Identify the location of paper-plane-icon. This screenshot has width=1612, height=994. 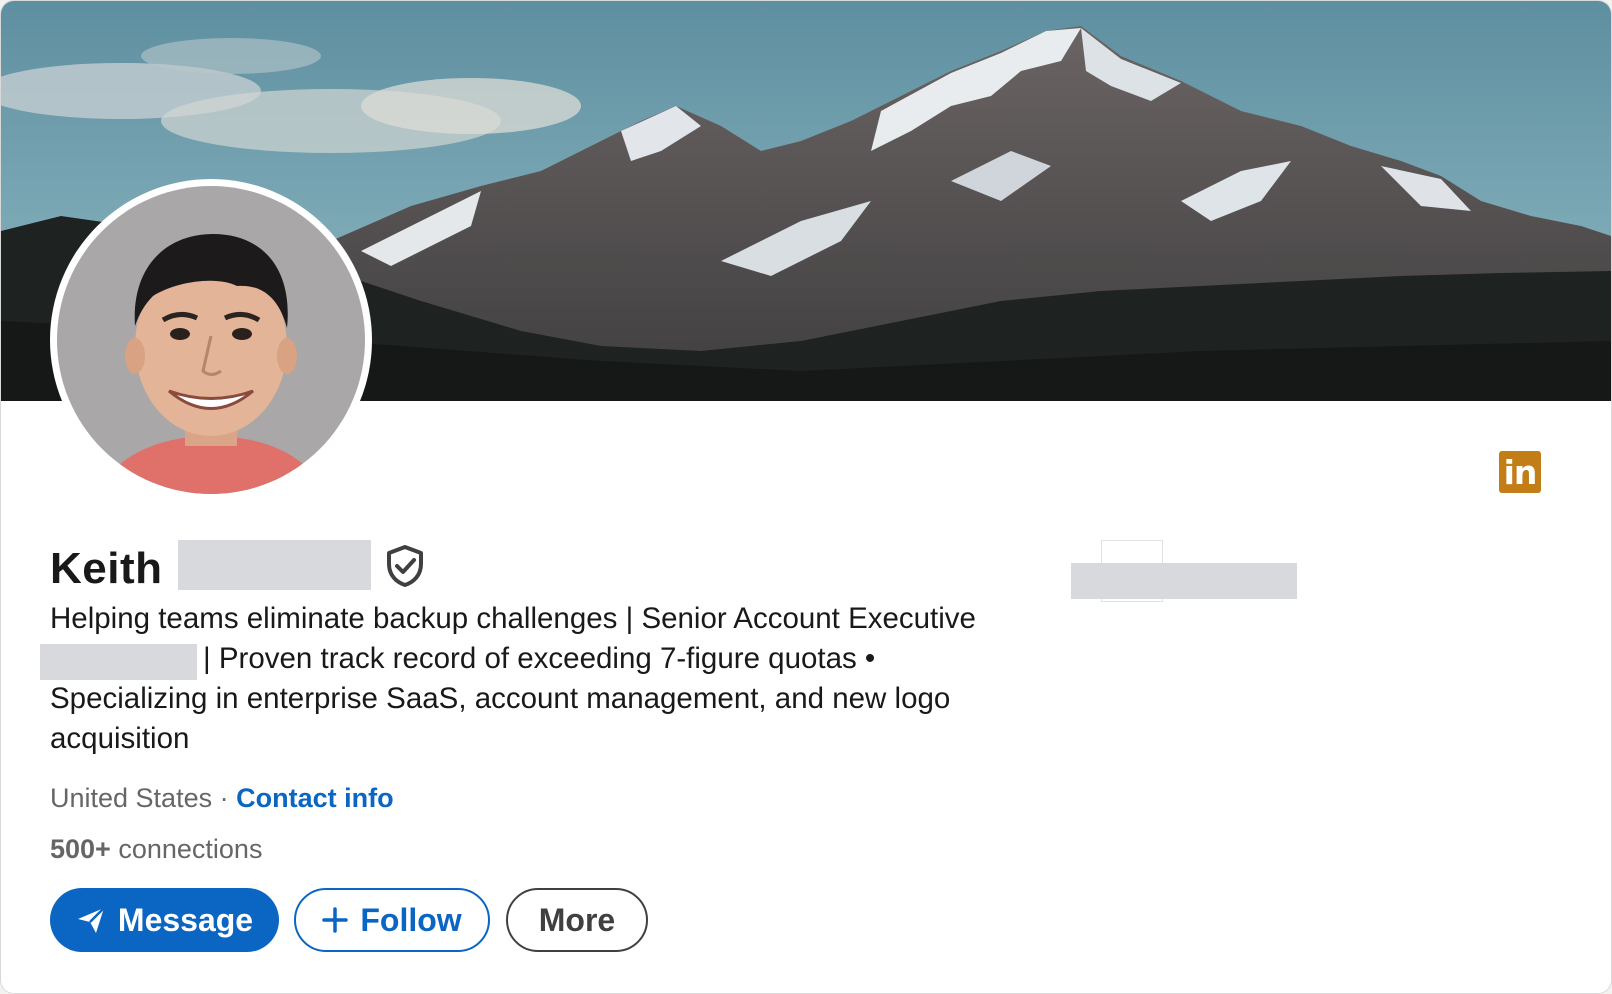
(91, 920).